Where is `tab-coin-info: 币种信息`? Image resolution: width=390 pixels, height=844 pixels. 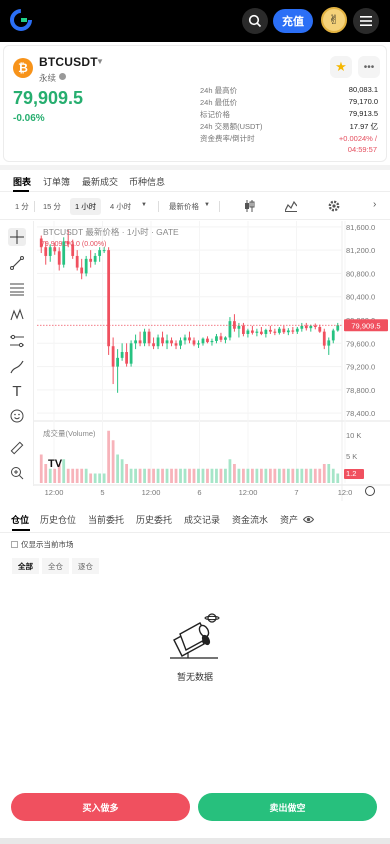
tab-coin-info: 币种信息 is located at coordinates (147, 181).